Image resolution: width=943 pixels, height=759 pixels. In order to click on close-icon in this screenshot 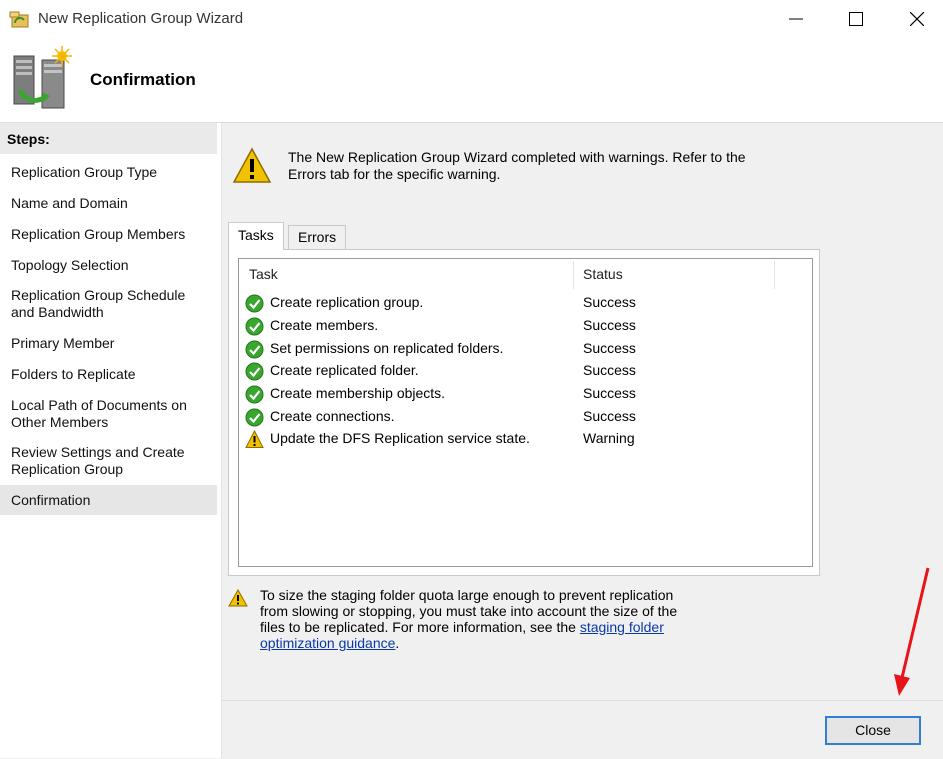, I will do `click(917, 19)`.